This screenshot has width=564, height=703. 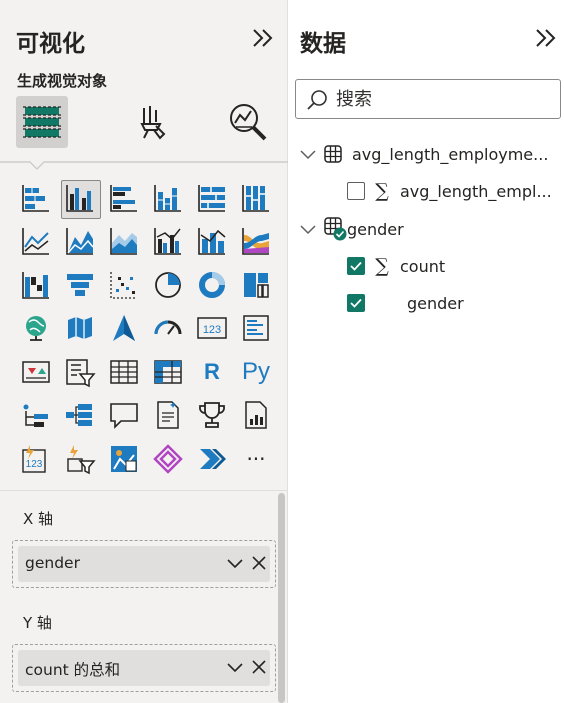 I want to click on matrix-icon, so click(x=168, y=372).